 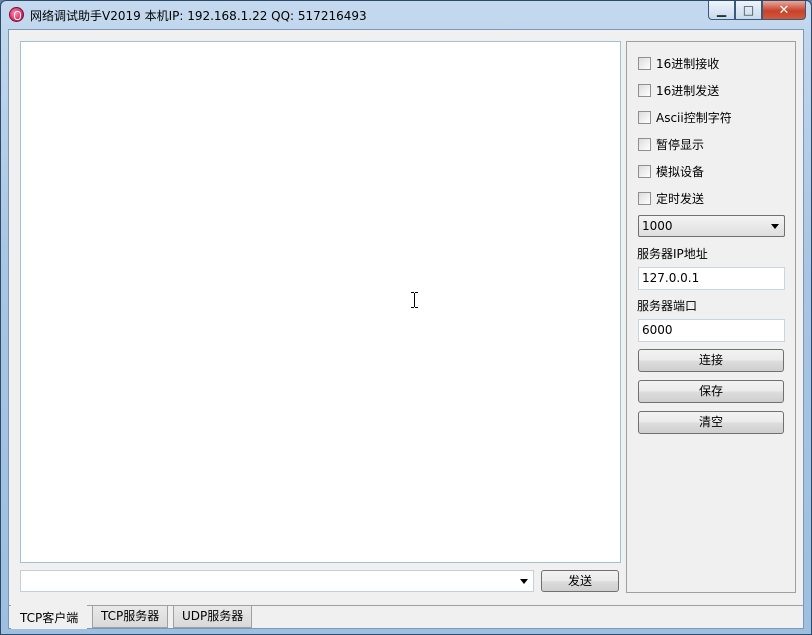 I want to click on checkbox-ascii-control: Ascii控制字符, so click(x=685, y=117).